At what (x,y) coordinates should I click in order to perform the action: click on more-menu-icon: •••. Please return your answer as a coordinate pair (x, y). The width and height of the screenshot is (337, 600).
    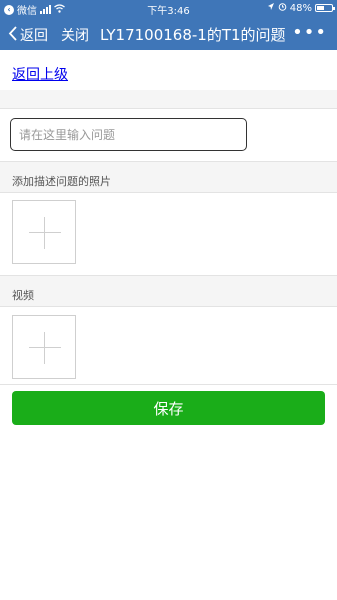
    Looking at the image, I should click on (309, 32).